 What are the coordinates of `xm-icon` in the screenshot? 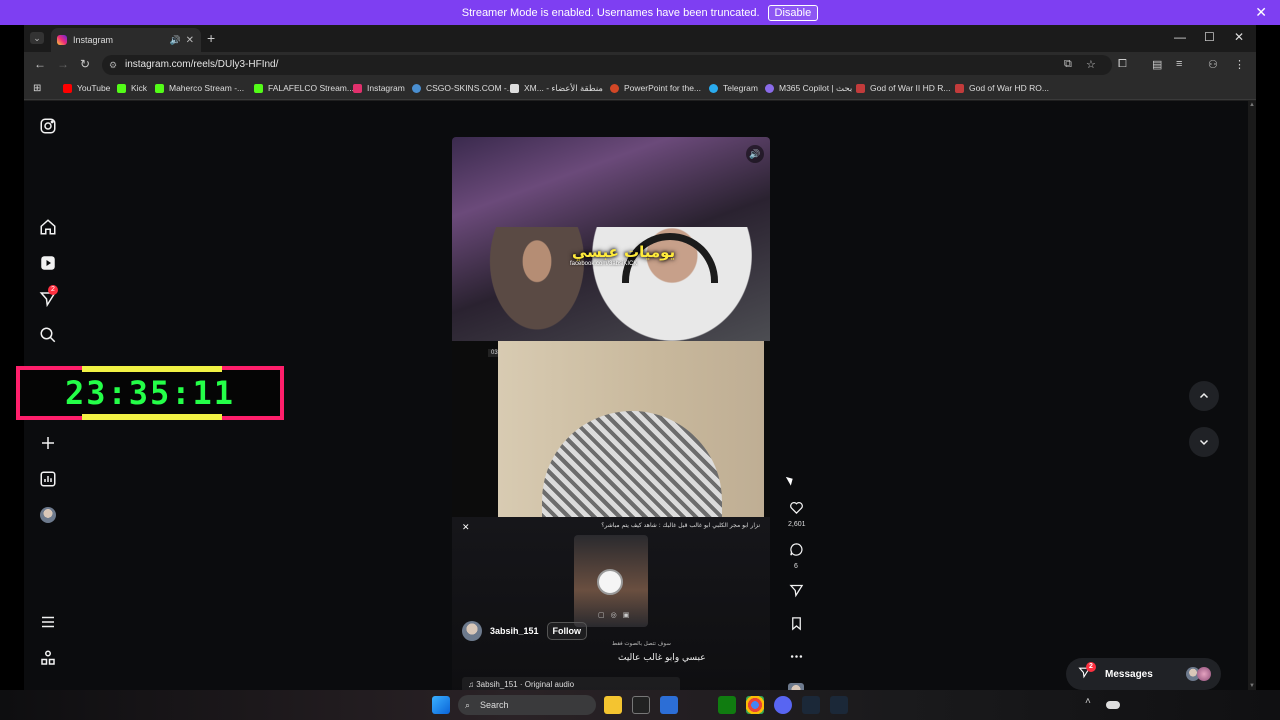 It's located at (514, 88).